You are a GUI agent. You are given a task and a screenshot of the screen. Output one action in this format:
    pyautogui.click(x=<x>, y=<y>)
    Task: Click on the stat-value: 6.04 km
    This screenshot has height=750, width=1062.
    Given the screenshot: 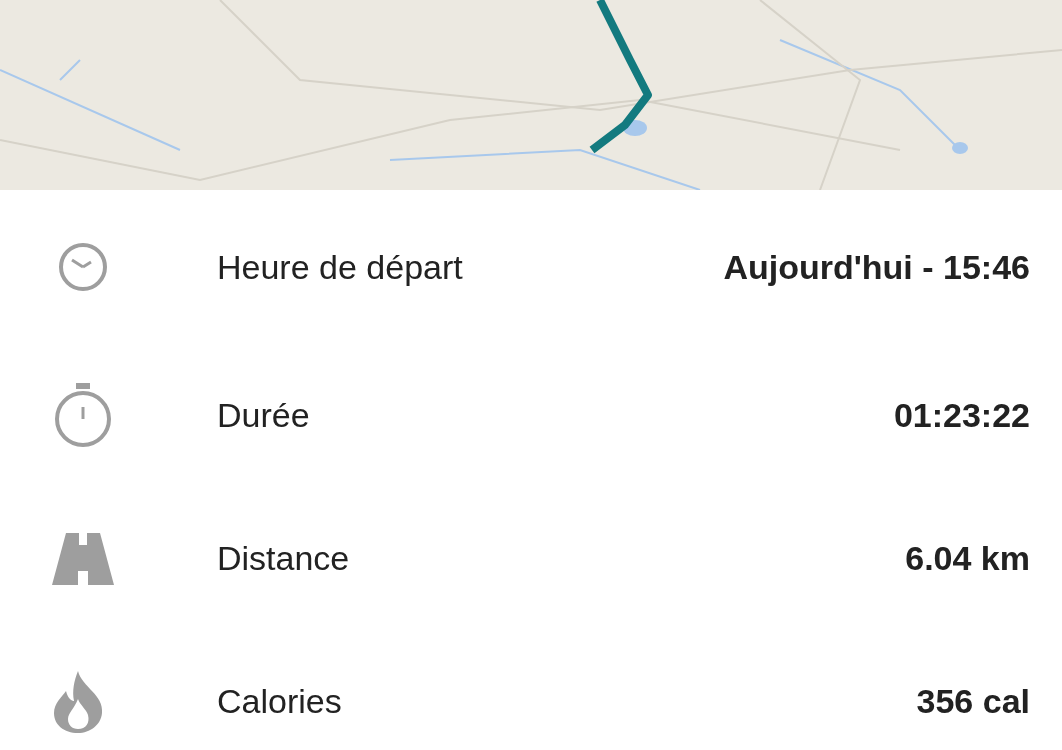 What is the action you would take?
    pyautogui.click(x=967, y=558)
    